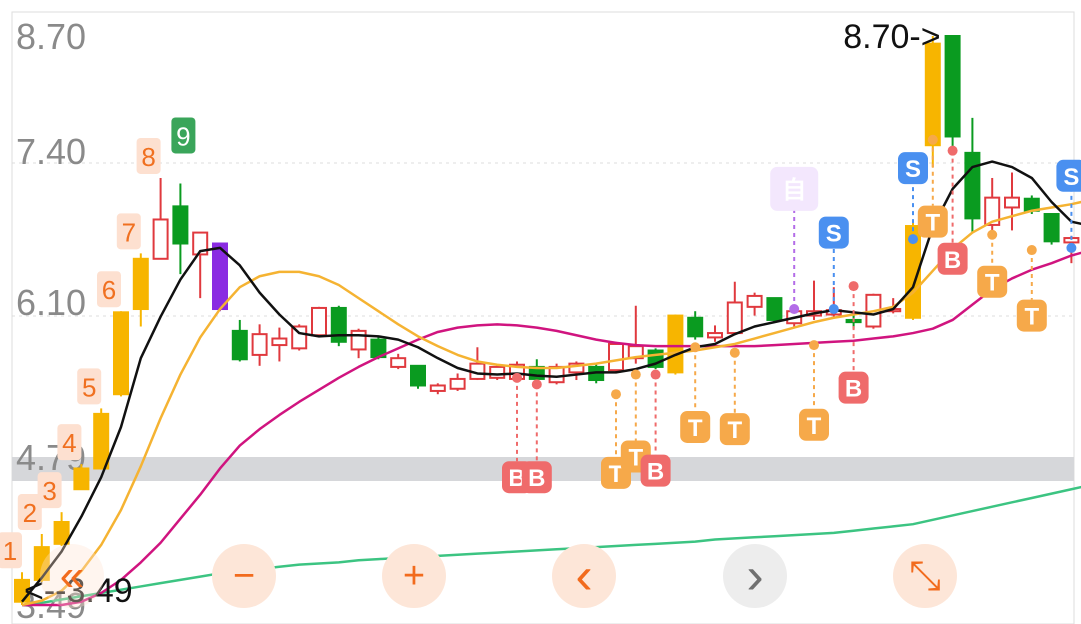 The width and height of the screenshot is (1081, 624). Describe the element at coordinates (109, 290) in the screenshot. I see `sequence-number: 6` at that location.